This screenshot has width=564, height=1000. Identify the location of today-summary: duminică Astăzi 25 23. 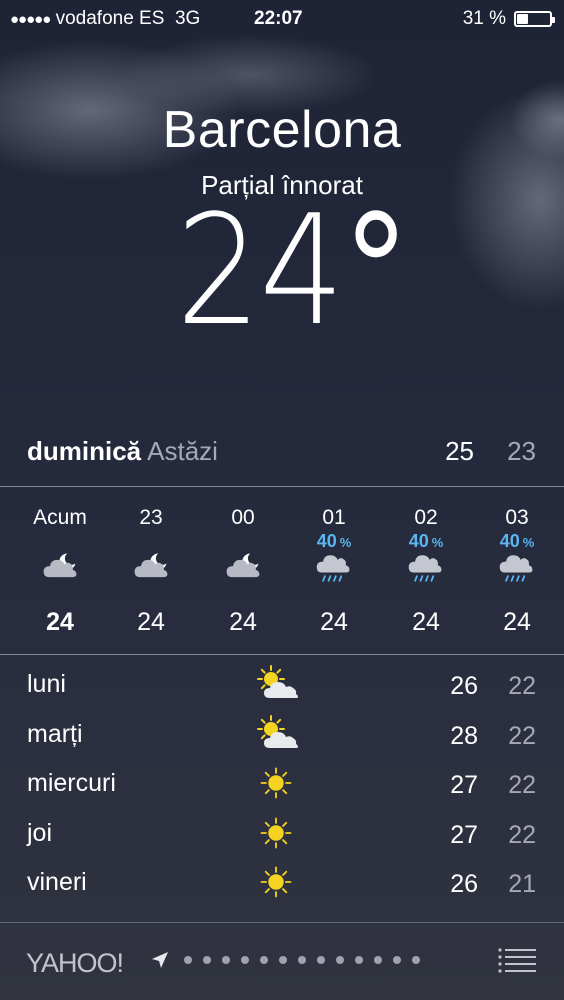
(281, 454).